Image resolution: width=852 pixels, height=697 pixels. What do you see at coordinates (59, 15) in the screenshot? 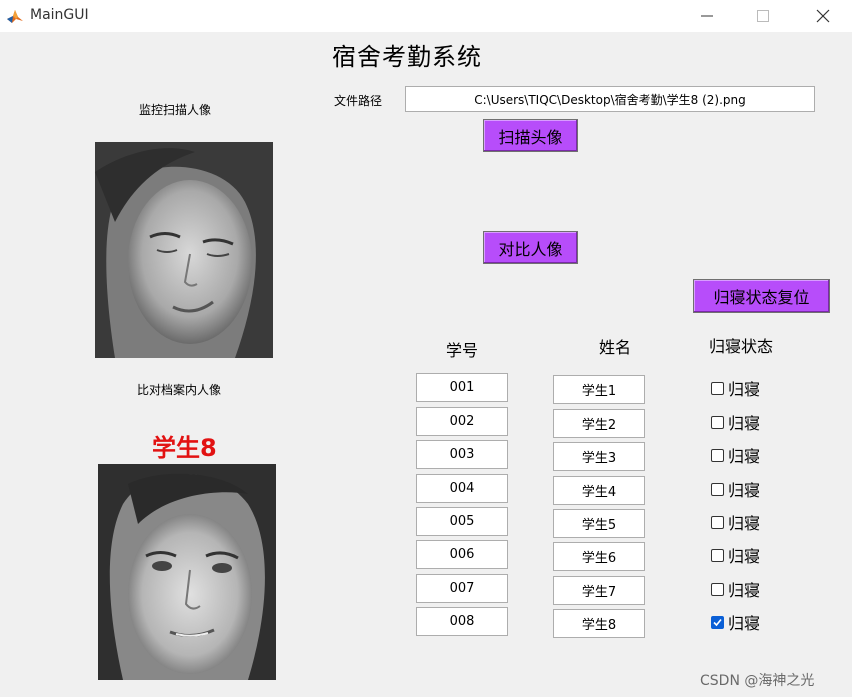
I see `window-title: MainGUI` at bounding box center [59, 15].